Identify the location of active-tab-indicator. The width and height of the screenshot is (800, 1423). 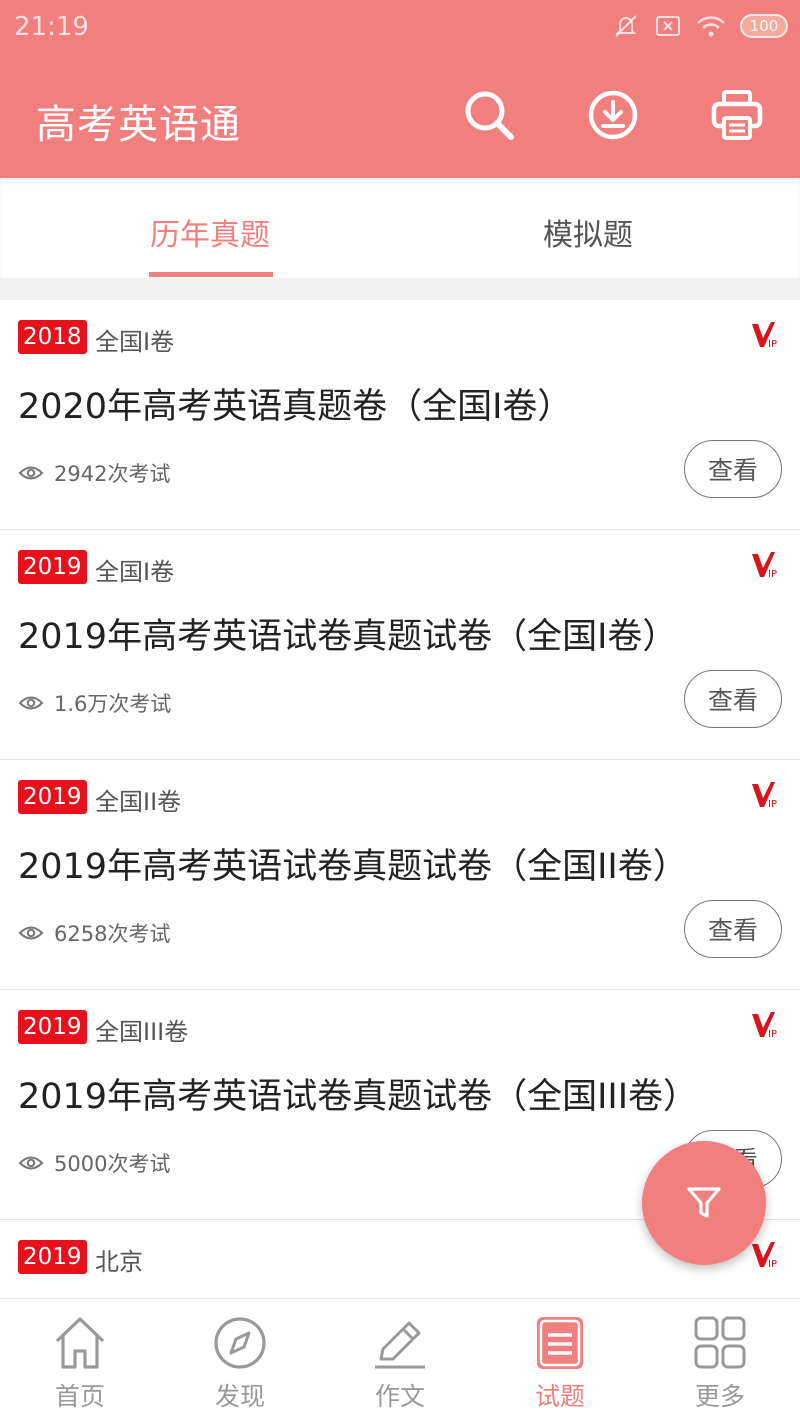
(211, 274).